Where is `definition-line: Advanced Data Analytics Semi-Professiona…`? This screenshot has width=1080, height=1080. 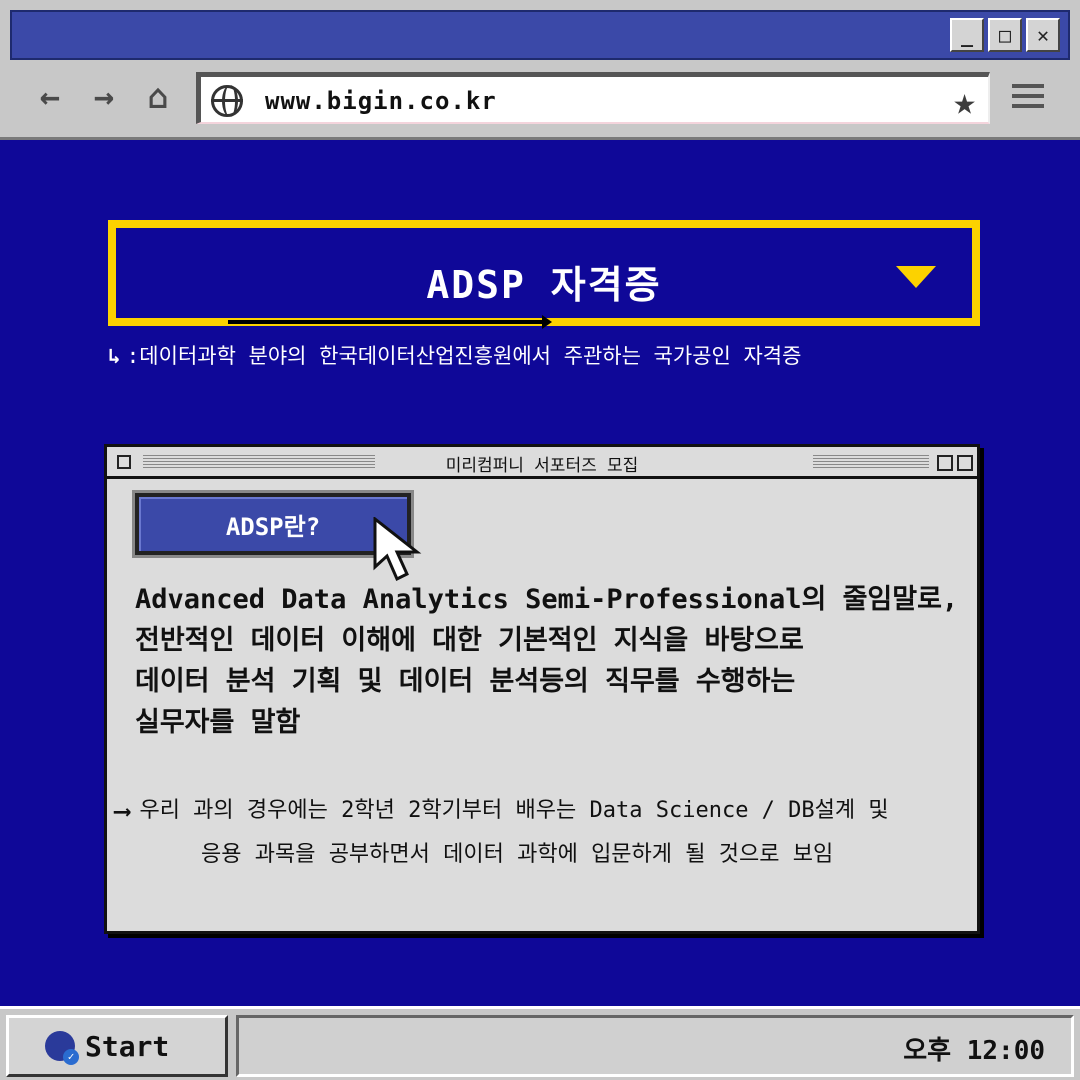
definition-line: Advanced Data Analytics Semi-Professiona… is located at coordinates (547, 599).